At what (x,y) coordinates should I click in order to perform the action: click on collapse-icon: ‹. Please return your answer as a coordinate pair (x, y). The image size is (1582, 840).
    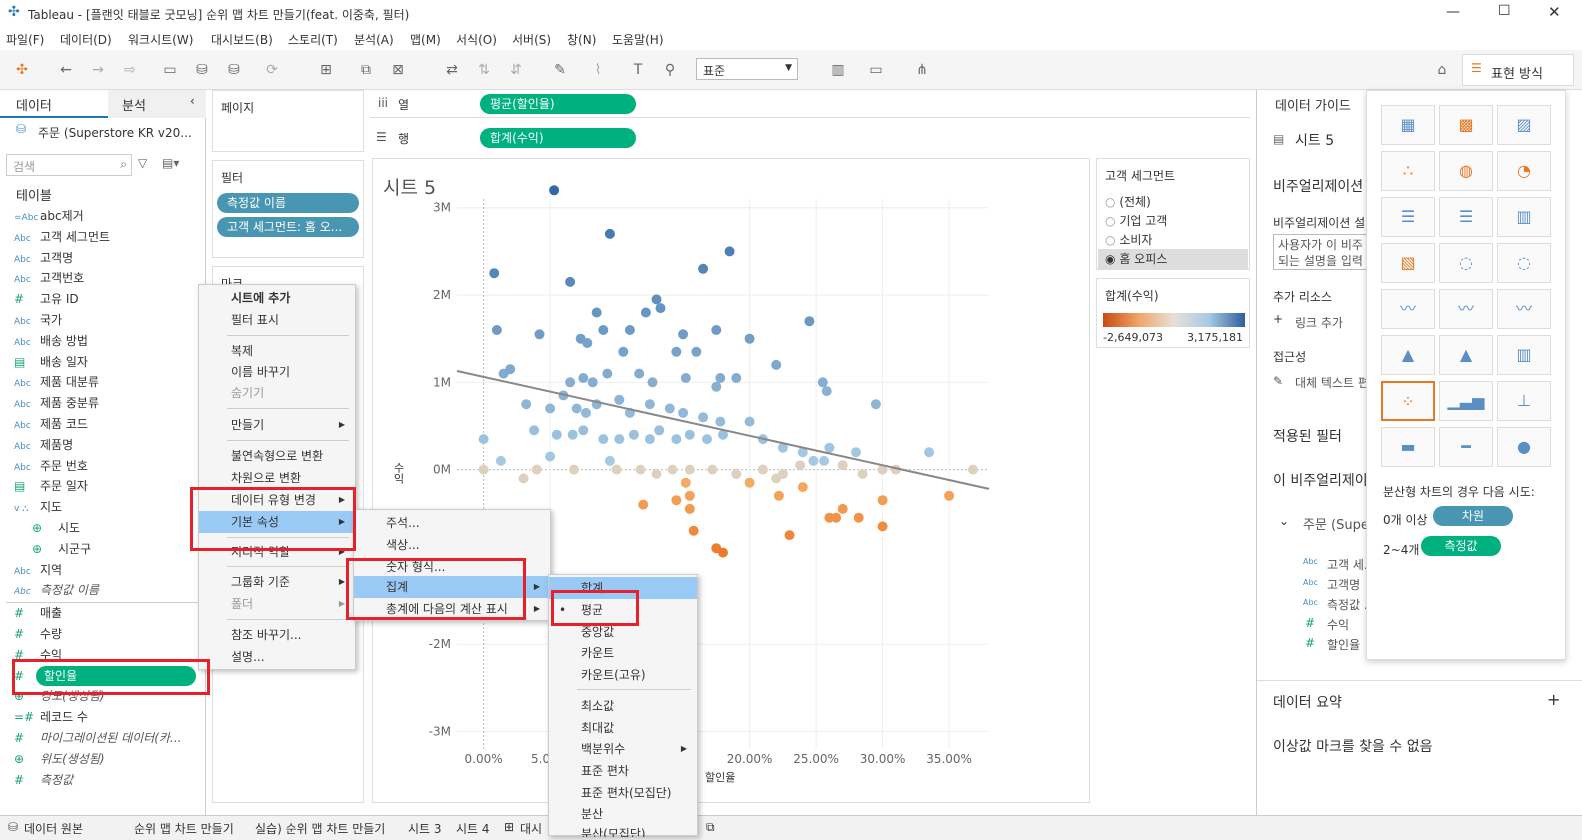
    Looking at the image, I should click on (192, 101).